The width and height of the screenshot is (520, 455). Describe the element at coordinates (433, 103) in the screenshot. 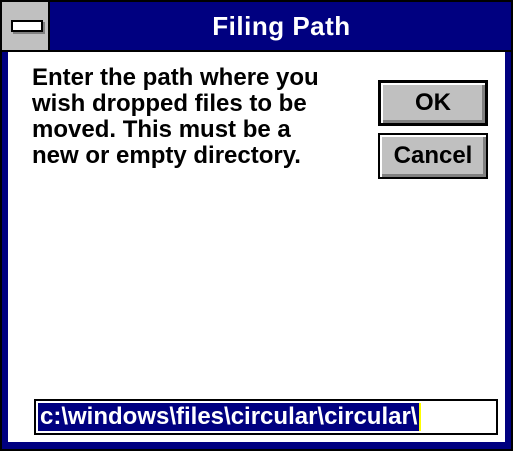

I see `ok-button: OK` at that location.